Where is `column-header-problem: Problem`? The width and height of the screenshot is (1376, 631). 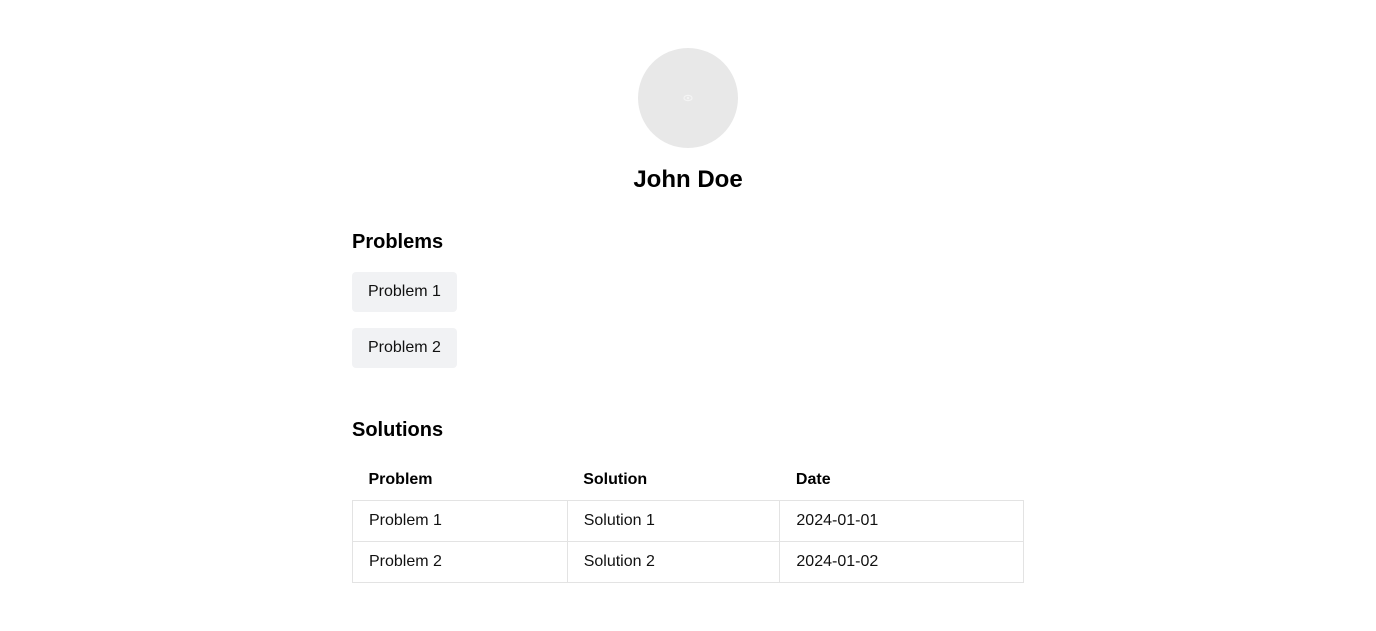 column-header-problem: Problem is located at coordinates (400, 479).